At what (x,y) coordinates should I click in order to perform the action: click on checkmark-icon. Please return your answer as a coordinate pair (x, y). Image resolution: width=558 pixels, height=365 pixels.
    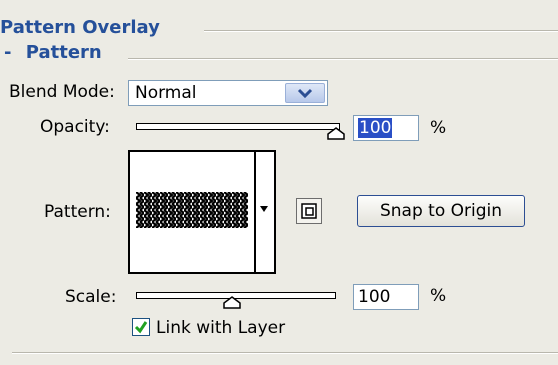
    Looking at the image, I should click on (141, 327).